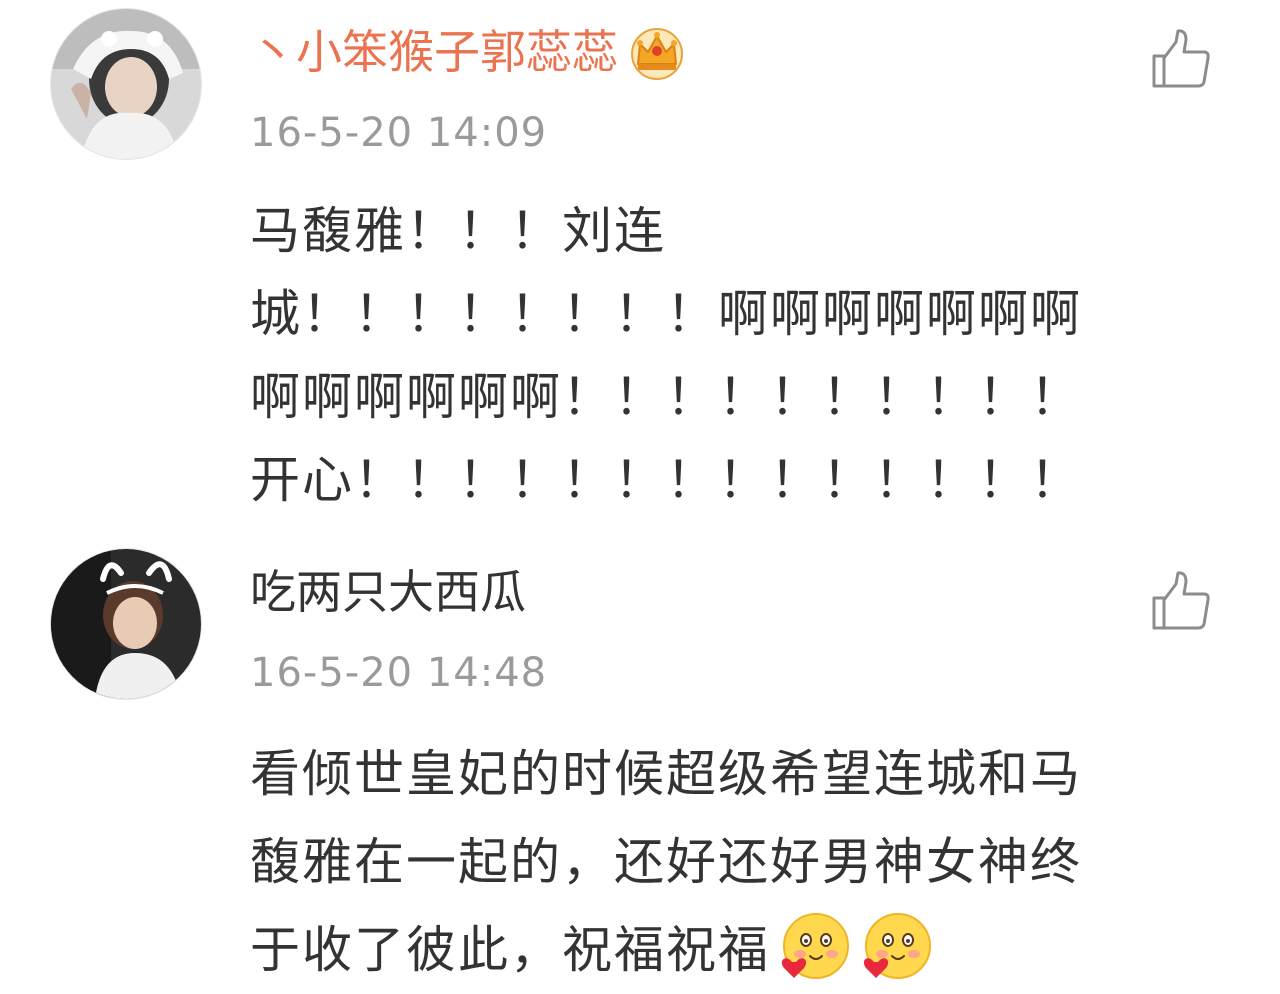 The image size is (1280, 994). What do you see at coordinates (434, 52) in the screenshot?
I see `username-text: 丶小笨猴子郭蕊蕊` at bounding box center [434, 52].